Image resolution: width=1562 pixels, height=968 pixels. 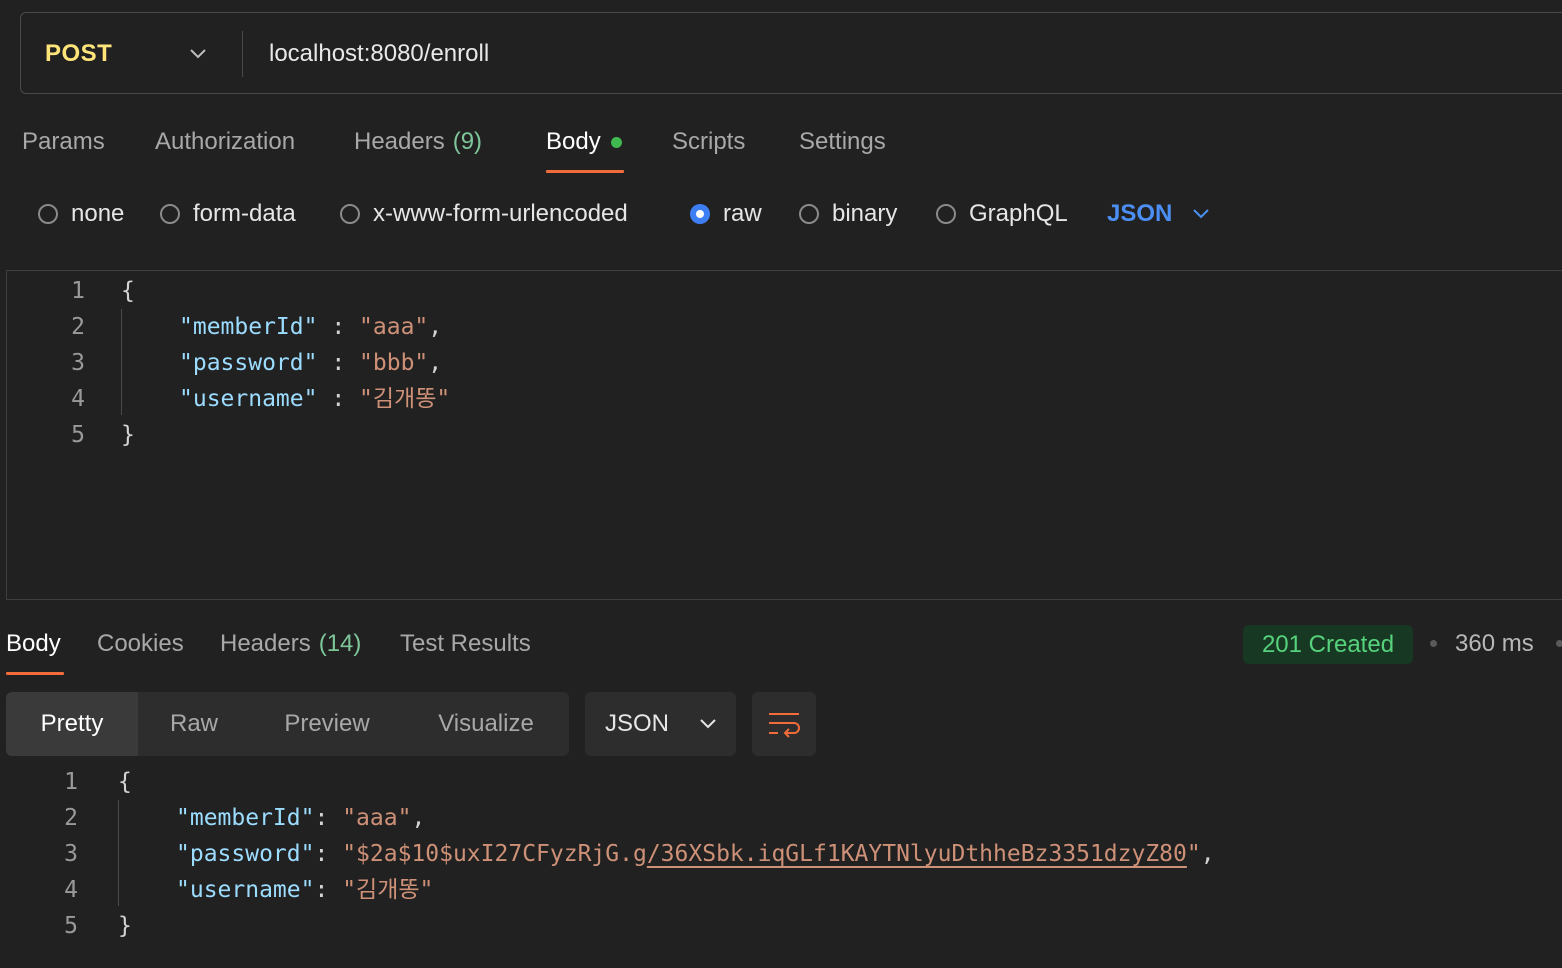 I want to click on view-preview: Preview, so click(x=327, y=724).